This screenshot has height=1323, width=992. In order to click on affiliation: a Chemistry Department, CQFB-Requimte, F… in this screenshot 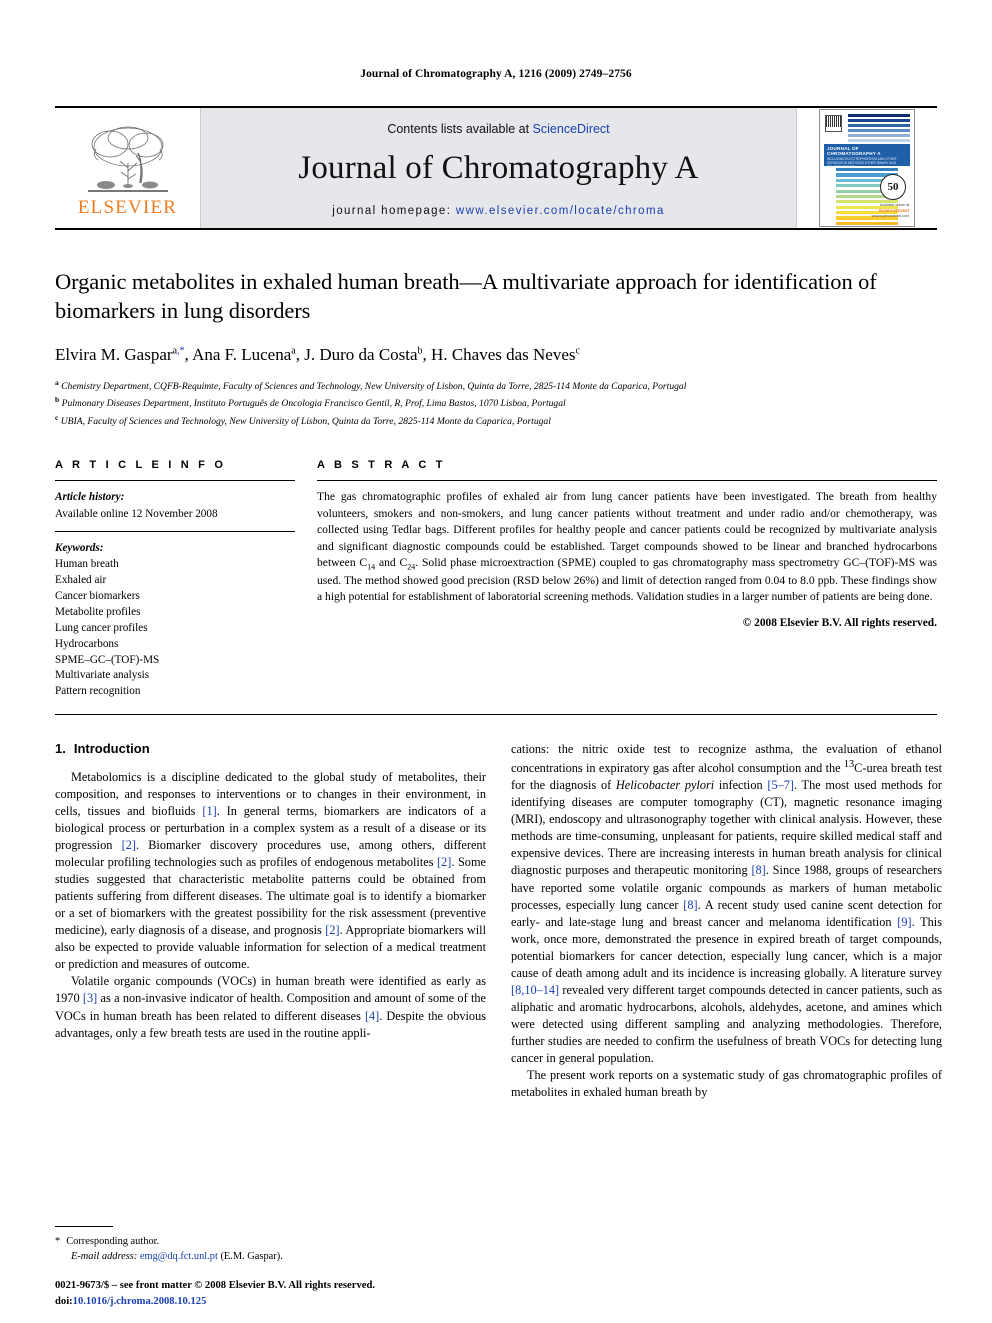, I will do `click(496, 386)`.